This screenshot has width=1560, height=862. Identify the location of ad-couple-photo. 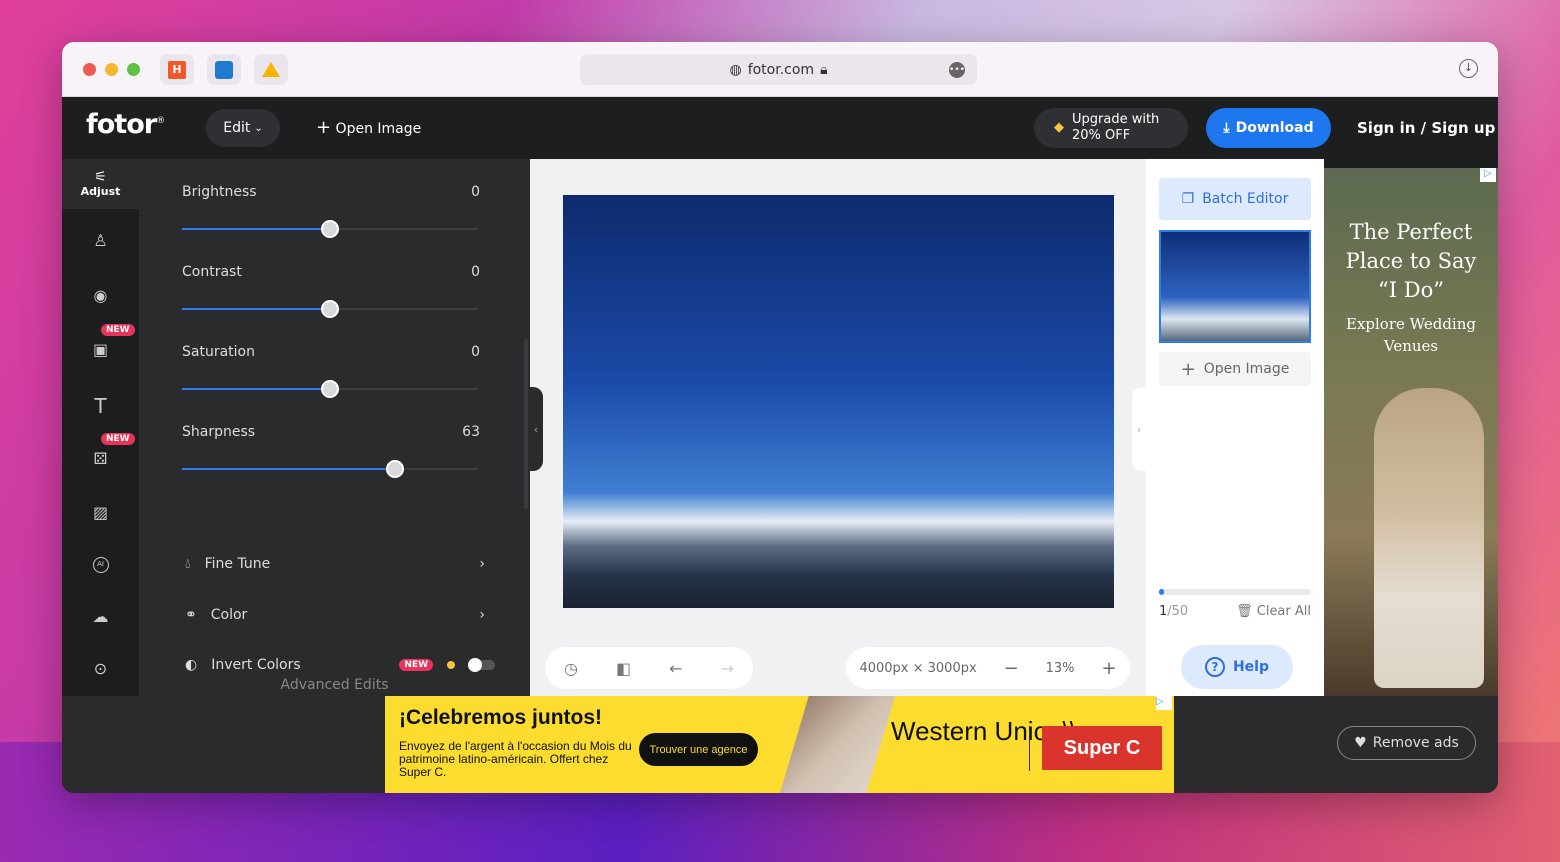
(1429, 538).